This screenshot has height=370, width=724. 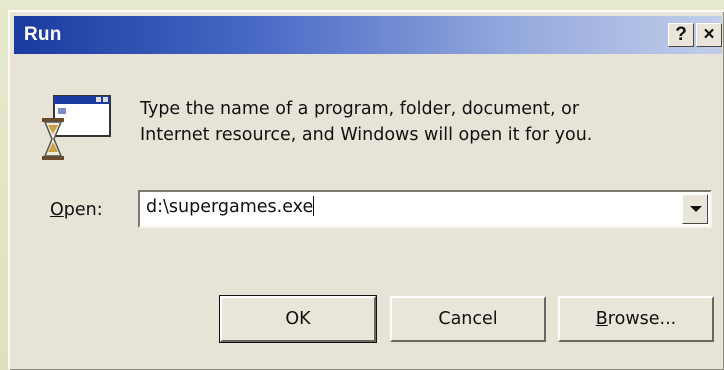 I want to click on title-bar: Run ? ×, so click(x=368, y=35).